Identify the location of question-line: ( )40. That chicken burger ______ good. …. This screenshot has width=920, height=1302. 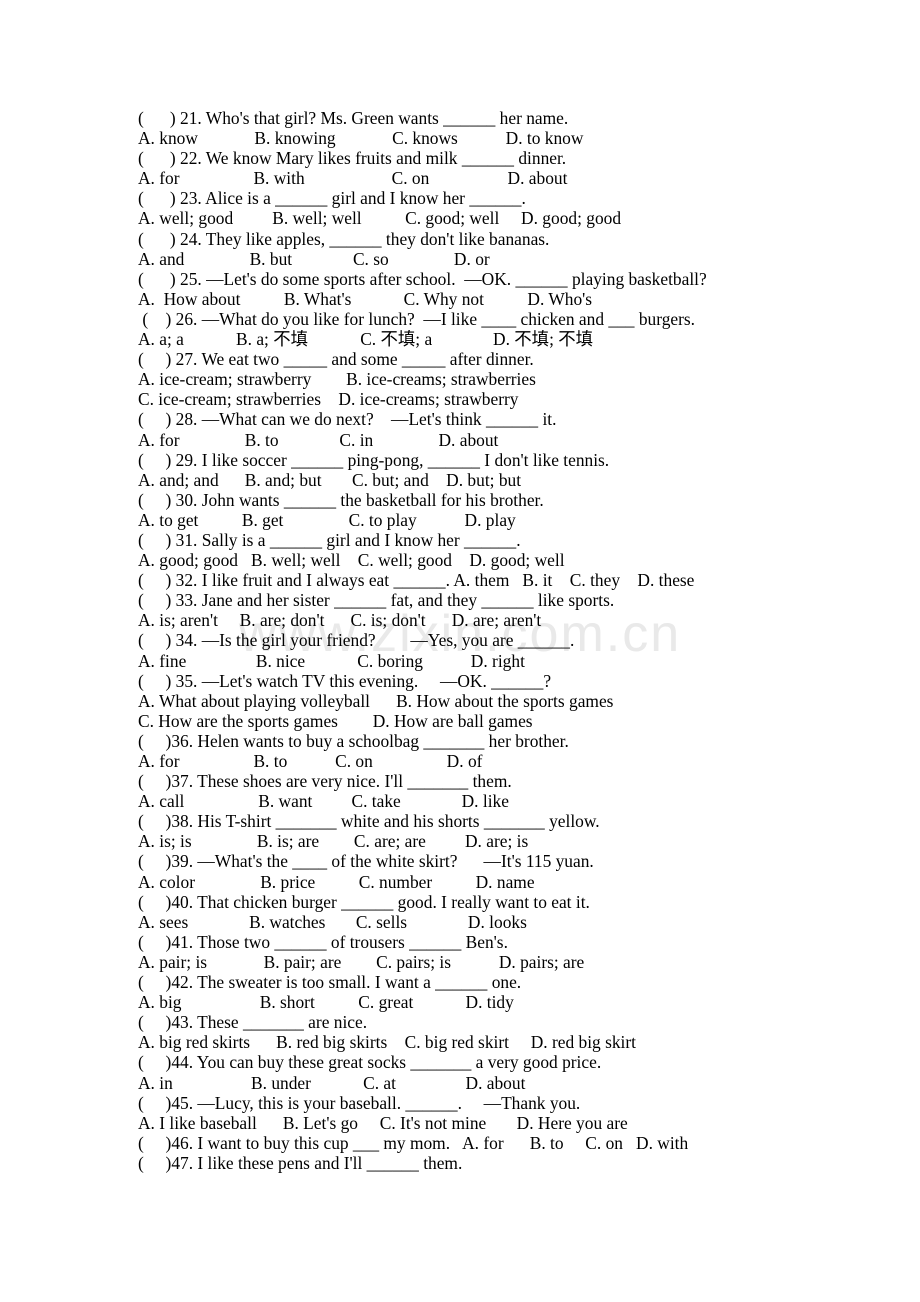
(364, 901).